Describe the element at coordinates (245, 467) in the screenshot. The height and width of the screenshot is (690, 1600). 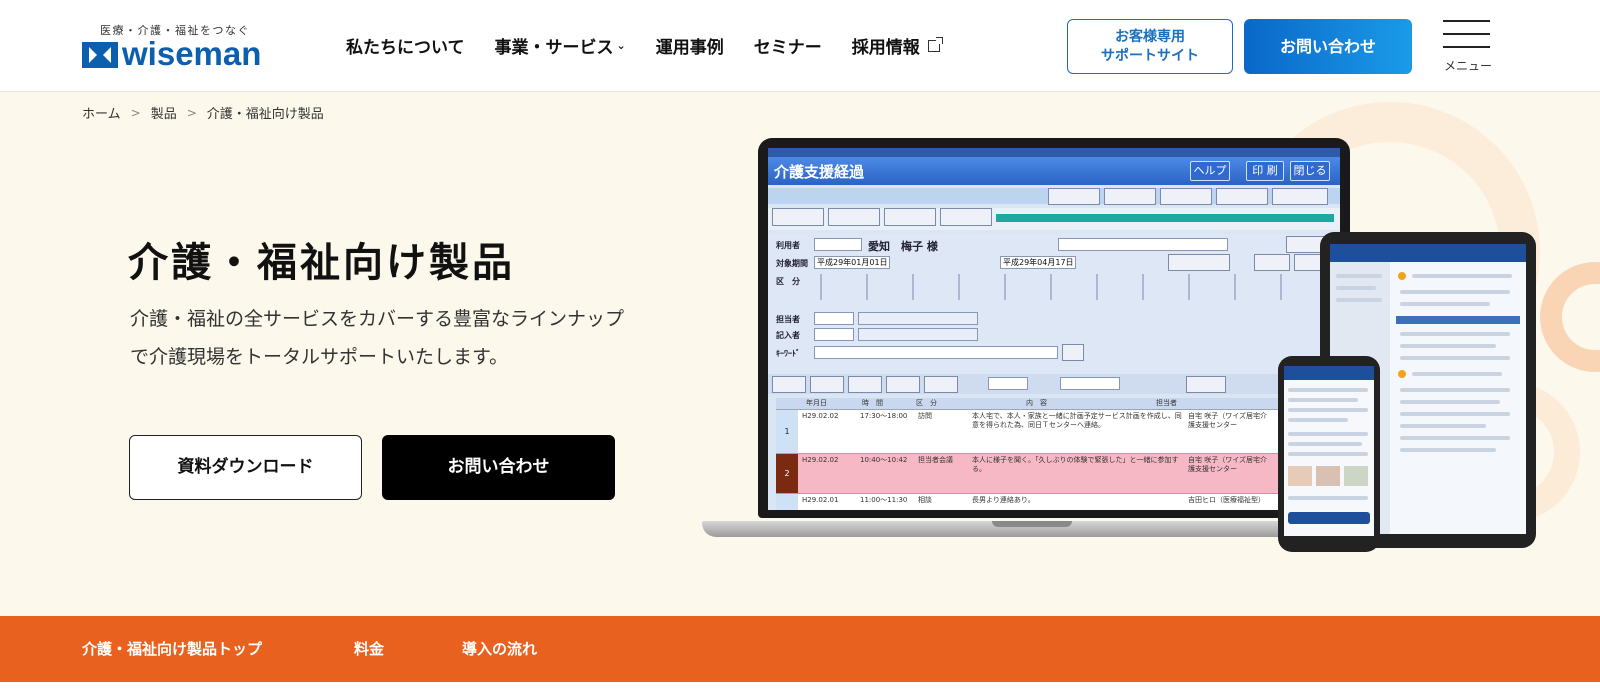
I see `download-materials-button: 資料ダウンロード` at that location.